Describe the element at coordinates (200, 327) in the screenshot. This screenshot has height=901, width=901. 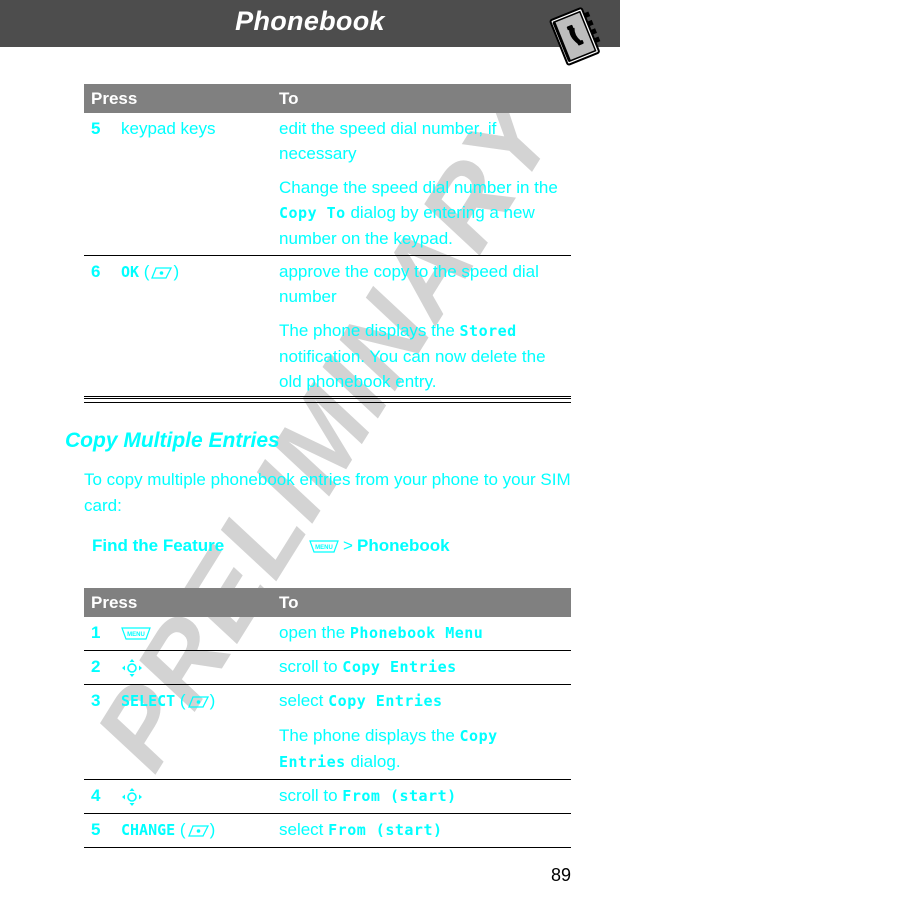
I see `step-press: OK ()` at that location.